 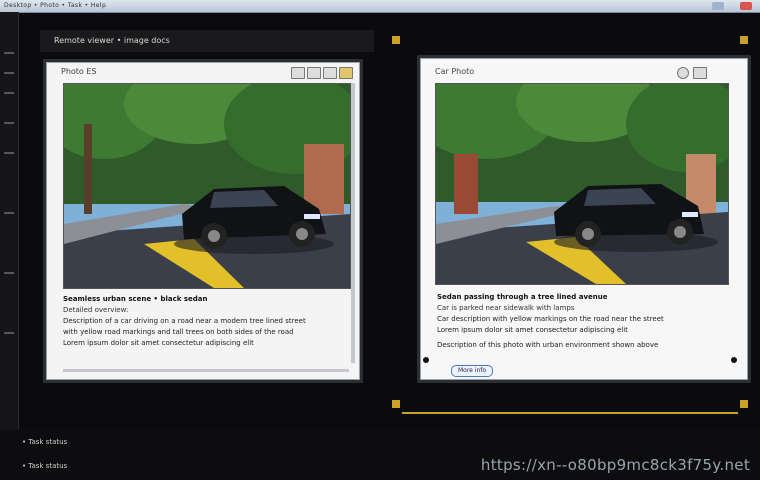 I want to click on caption-subheading: Detailed overview:, so click(x=96, y=310).